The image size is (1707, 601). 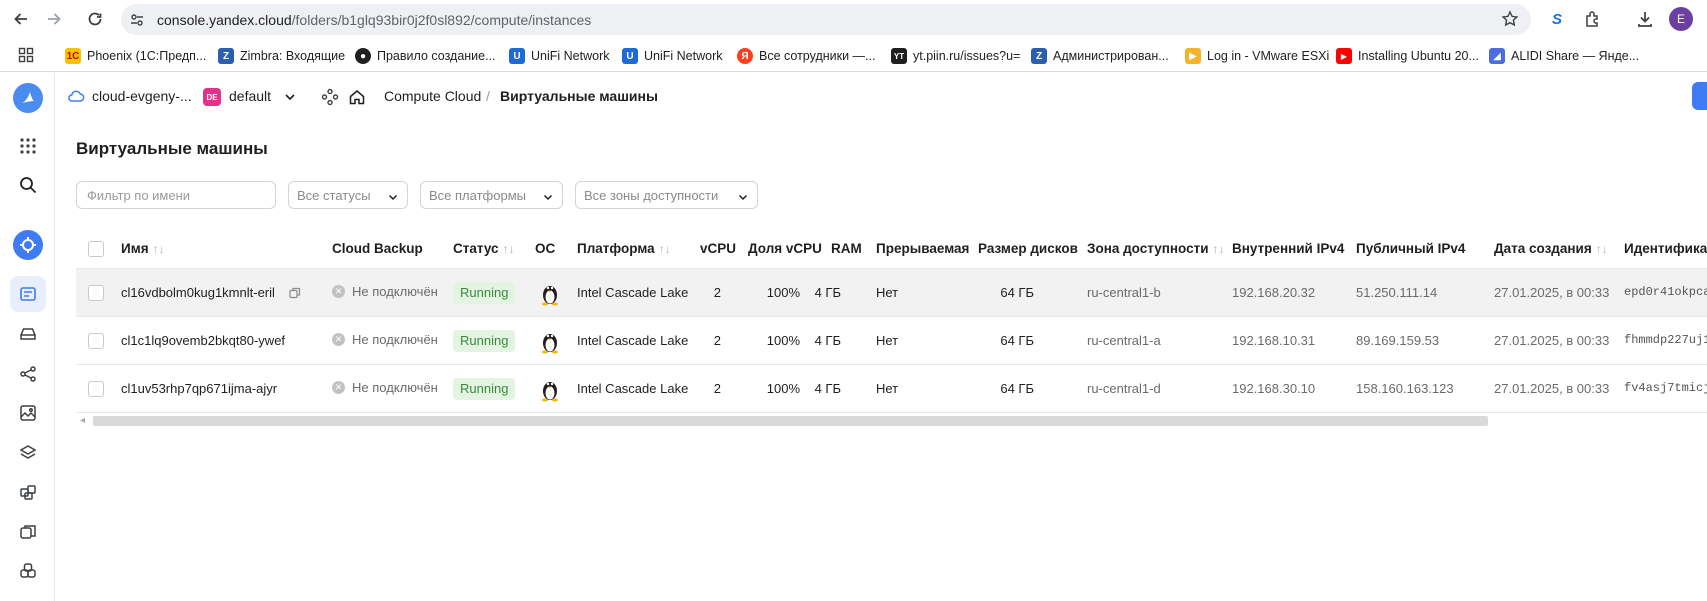 I want to click on profile-initial: E, so click(x=1680, y=19).